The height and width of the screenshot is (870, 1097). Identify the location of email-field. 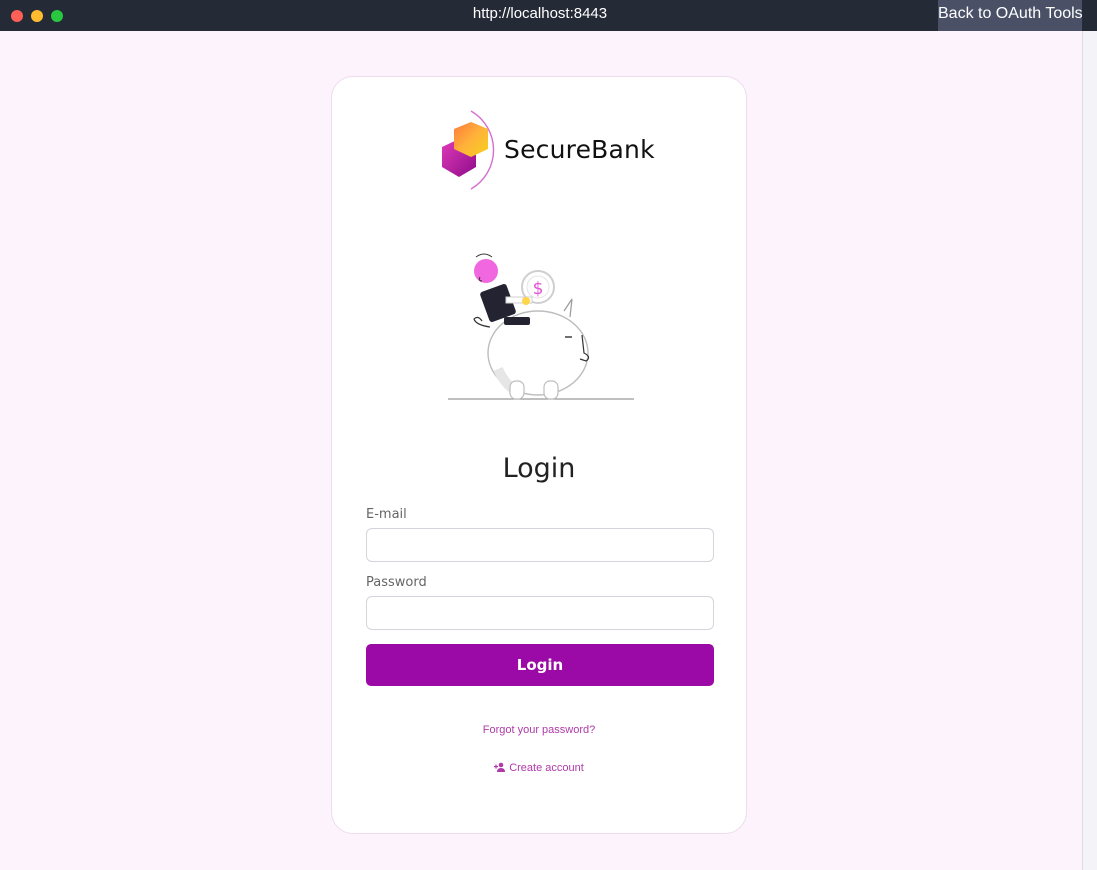
(540, 545).